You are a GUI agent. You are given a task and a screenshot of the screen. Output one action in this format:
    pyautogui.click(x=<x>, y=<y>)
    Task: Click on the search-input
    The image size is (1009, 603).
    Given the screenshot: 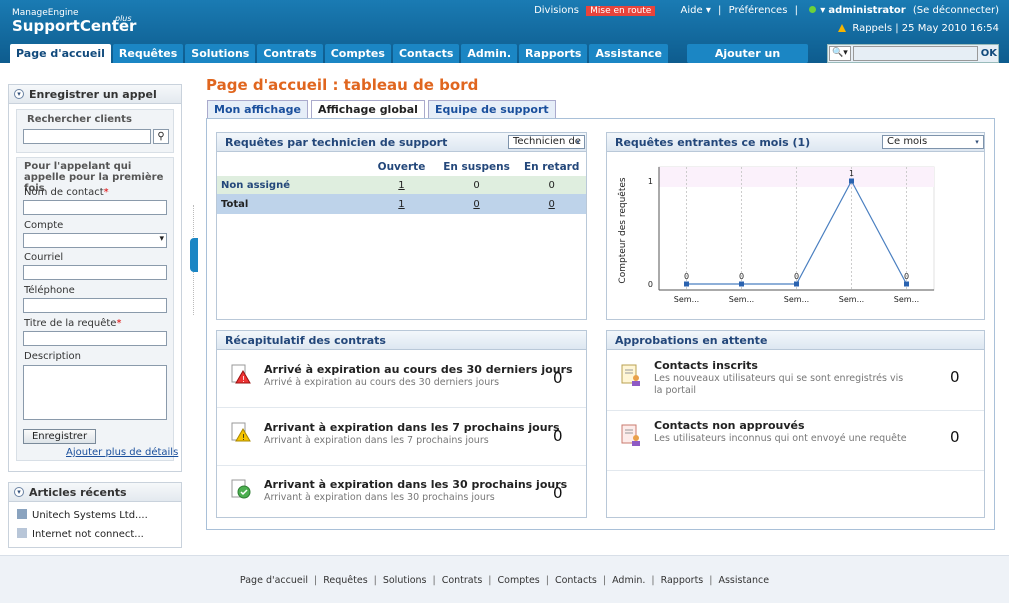 What is the action you would take?
    pyautogui.click(x=915, y=53)
    